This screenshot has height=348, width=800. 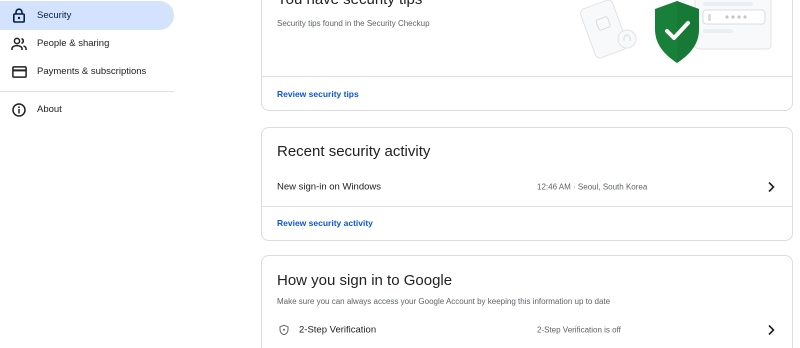 I want to click on people-icon, so click(x=19, y=44).